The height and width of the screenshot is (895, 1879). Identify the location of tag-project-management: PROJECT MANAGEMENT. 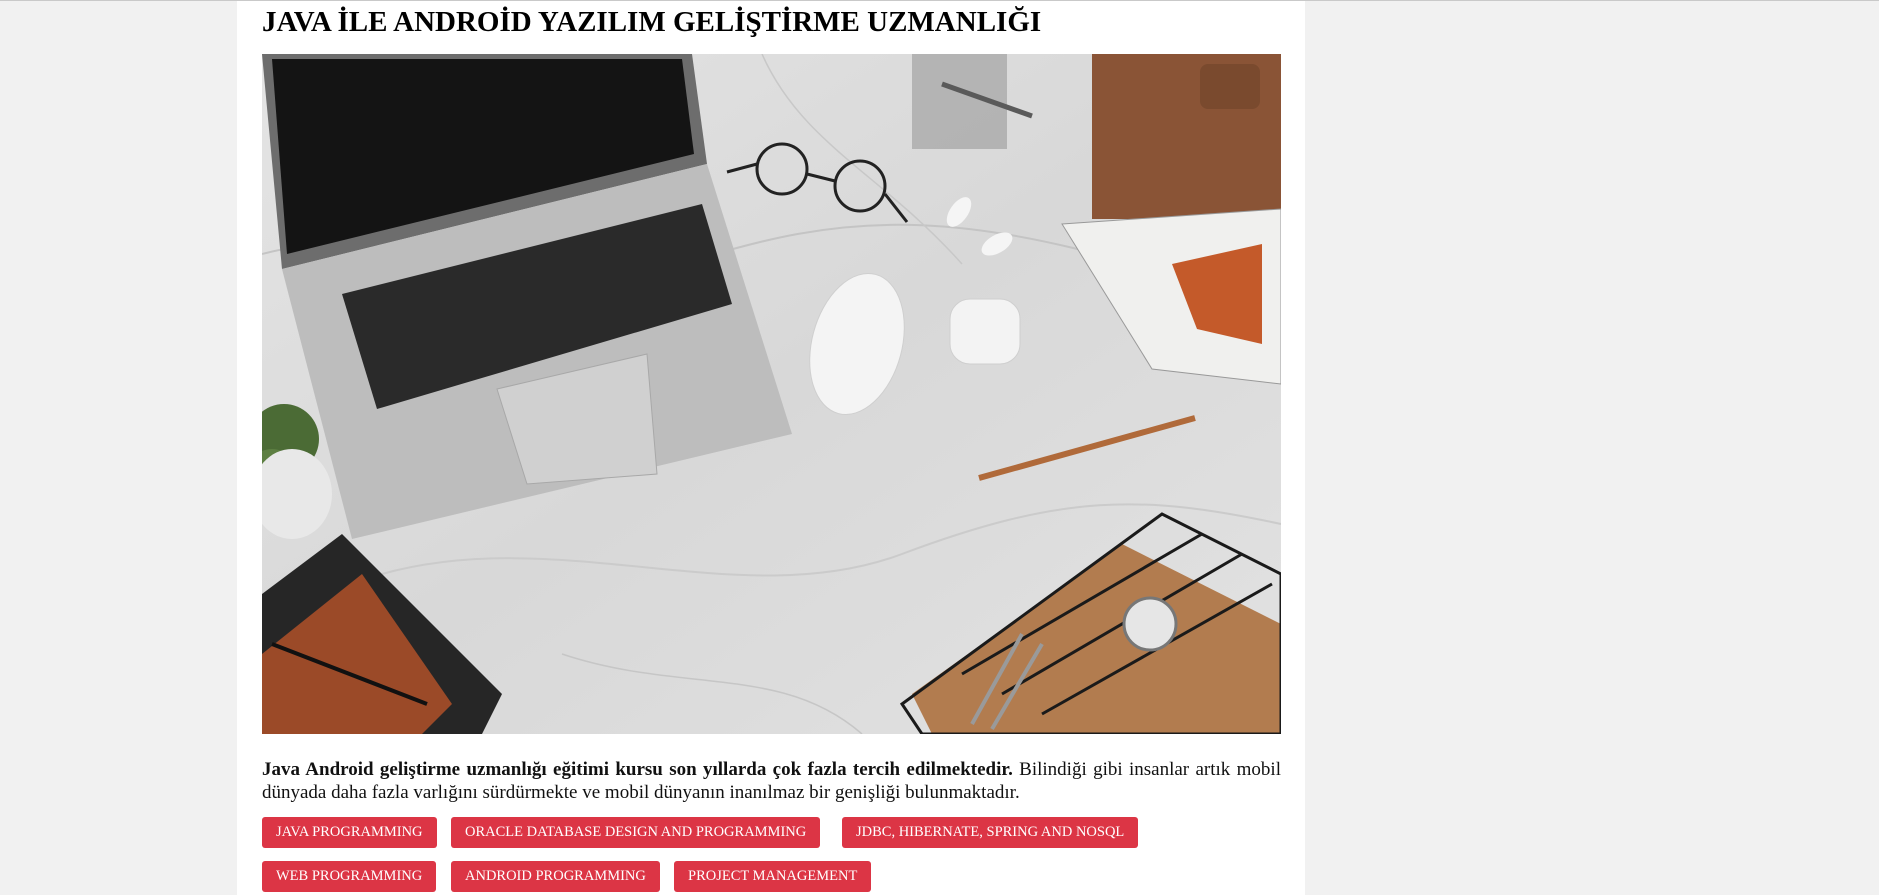
(773, 876).